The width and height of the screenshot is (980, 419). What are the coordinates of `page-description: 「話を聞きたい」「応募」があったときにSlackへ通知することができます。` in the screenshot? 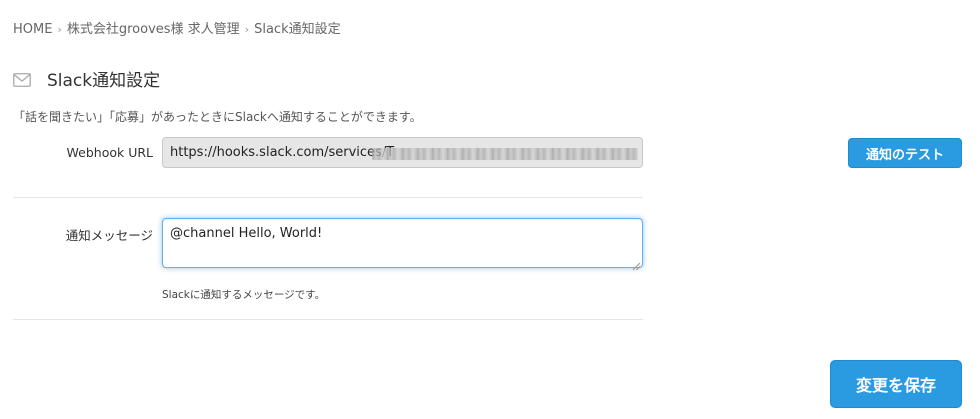 It's located at (217, 117).